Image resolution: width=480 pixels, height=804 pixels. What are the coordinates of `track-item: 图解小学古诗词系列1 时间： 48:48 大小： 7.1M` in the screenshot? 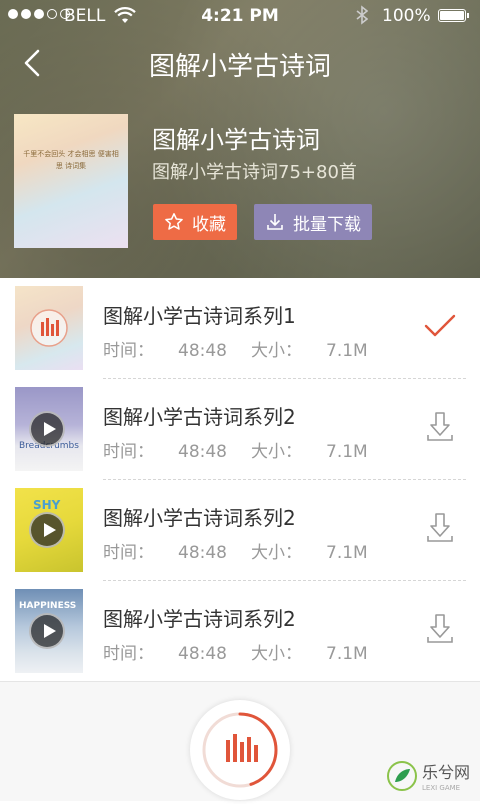 It's located at (240, 328).